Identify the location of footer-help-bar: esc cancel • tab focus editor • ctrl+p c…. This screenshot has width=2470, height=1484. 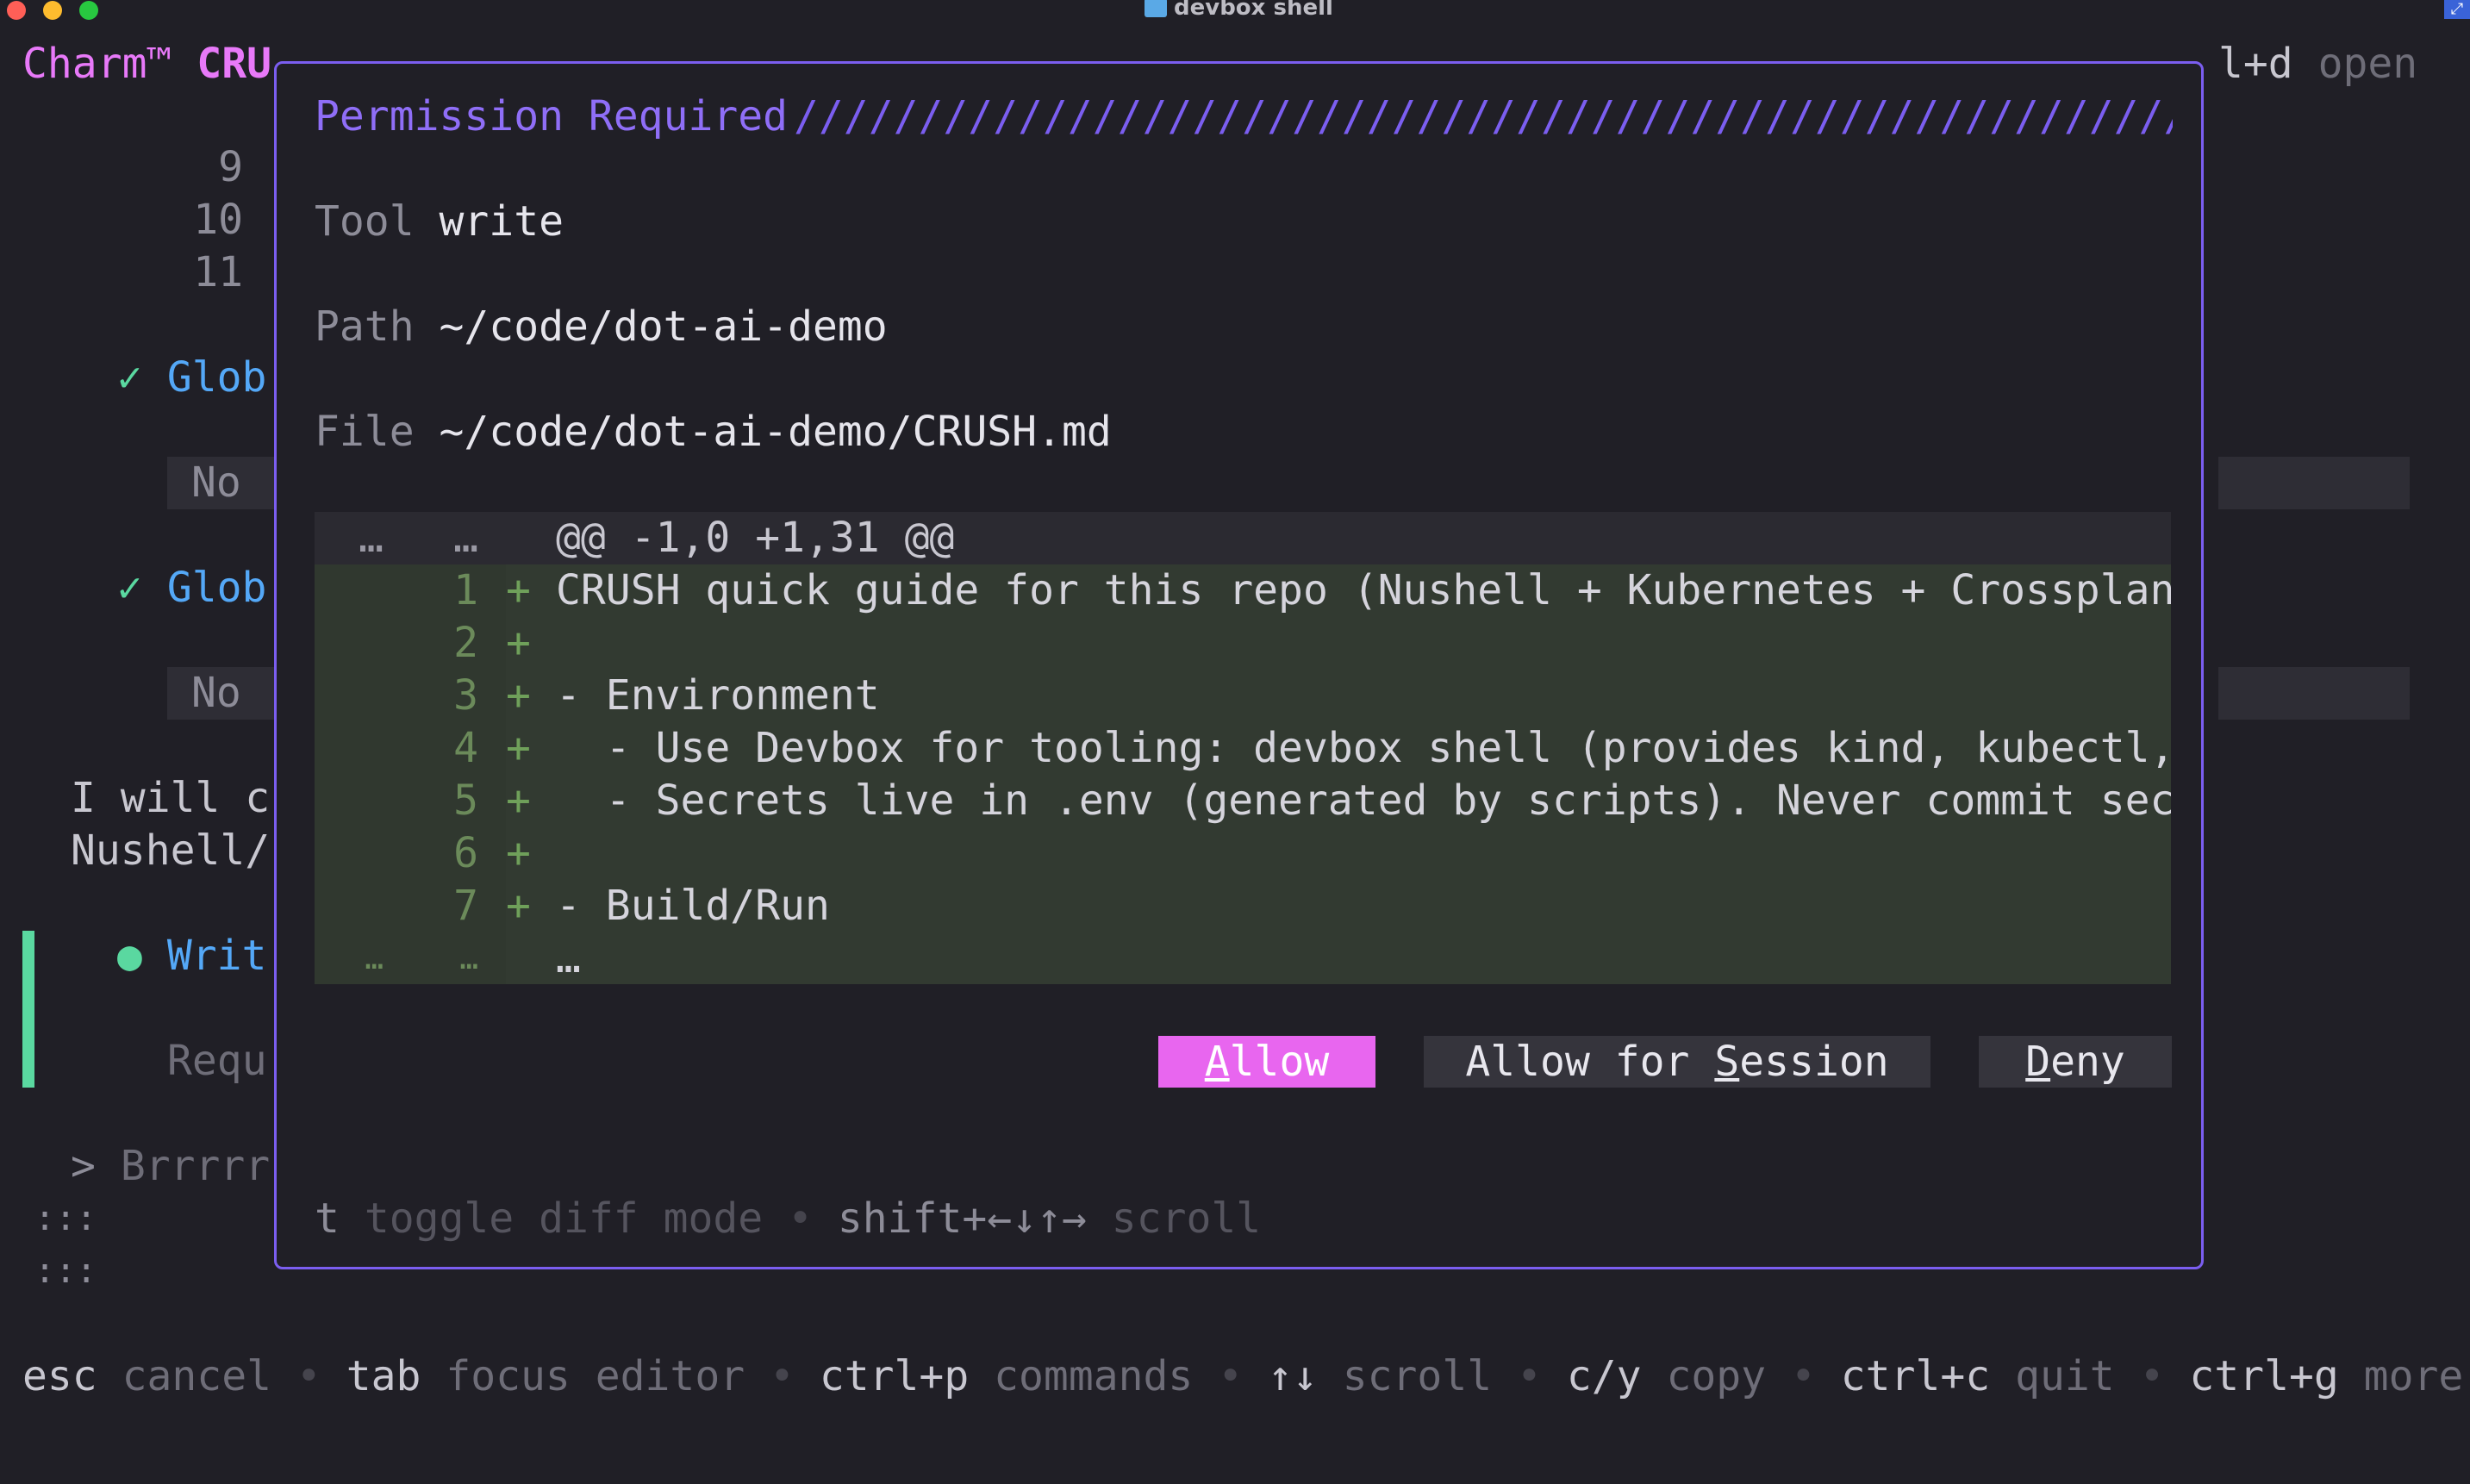
(1242, 1376).